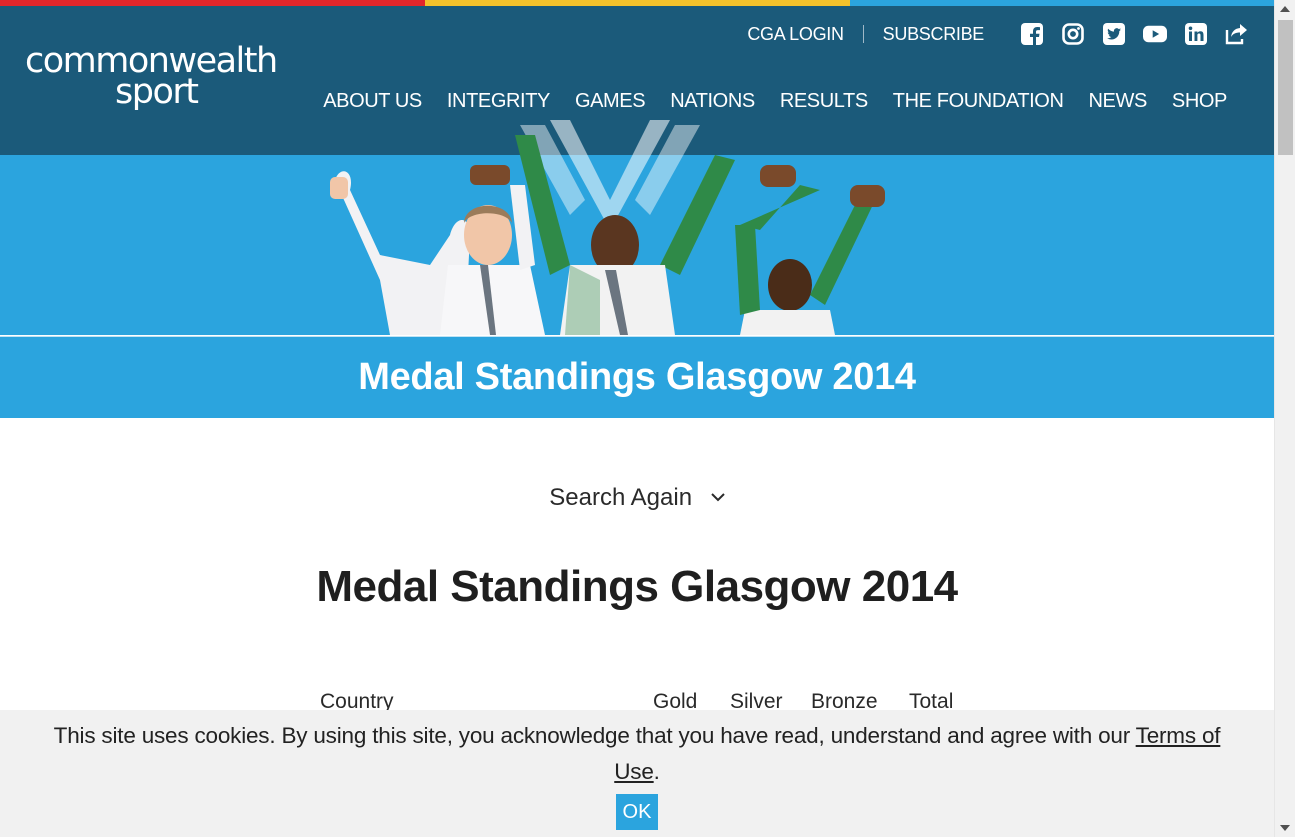 This screenshot has width=1295, height=837. I want to click on search-again-label: Search Again, so click(621, 497).